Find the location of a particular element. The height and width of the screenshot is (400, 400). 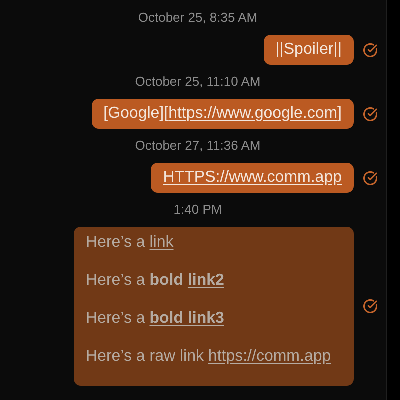

message-link: link is located at coordinates (162, 242).